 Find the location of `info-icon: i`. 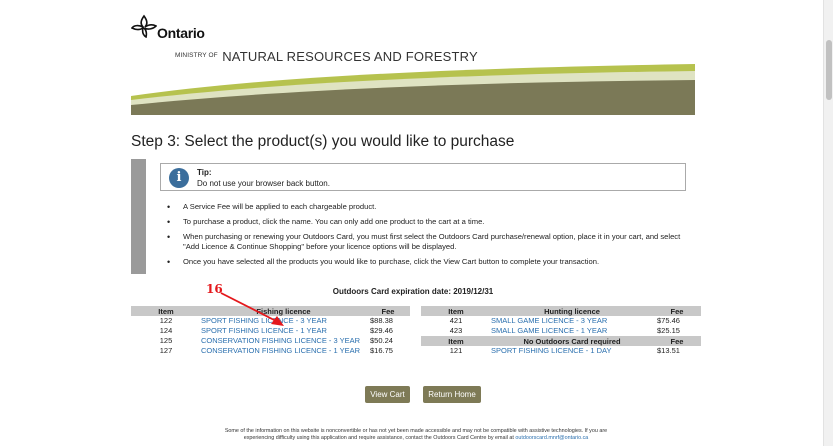

info-icon: i is located at coordinates (179, 178).